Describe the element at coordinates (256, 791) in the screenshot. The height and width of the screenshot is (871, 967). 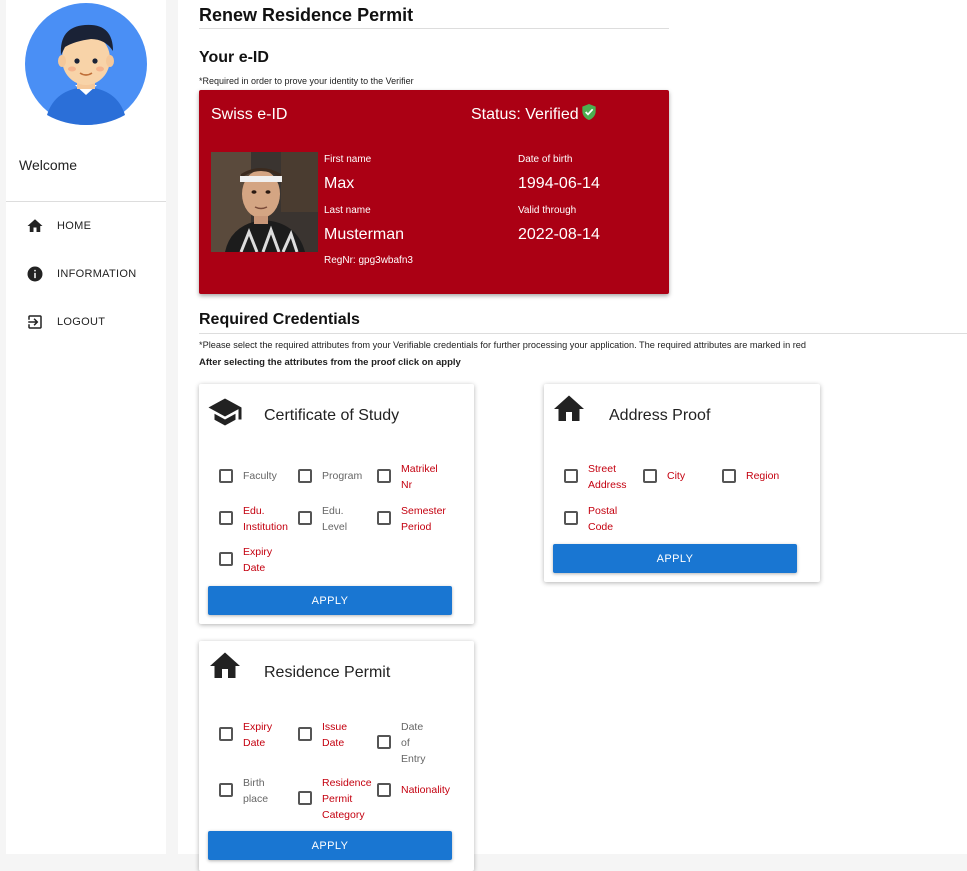
I see `attr-label: Birth place` at that location.